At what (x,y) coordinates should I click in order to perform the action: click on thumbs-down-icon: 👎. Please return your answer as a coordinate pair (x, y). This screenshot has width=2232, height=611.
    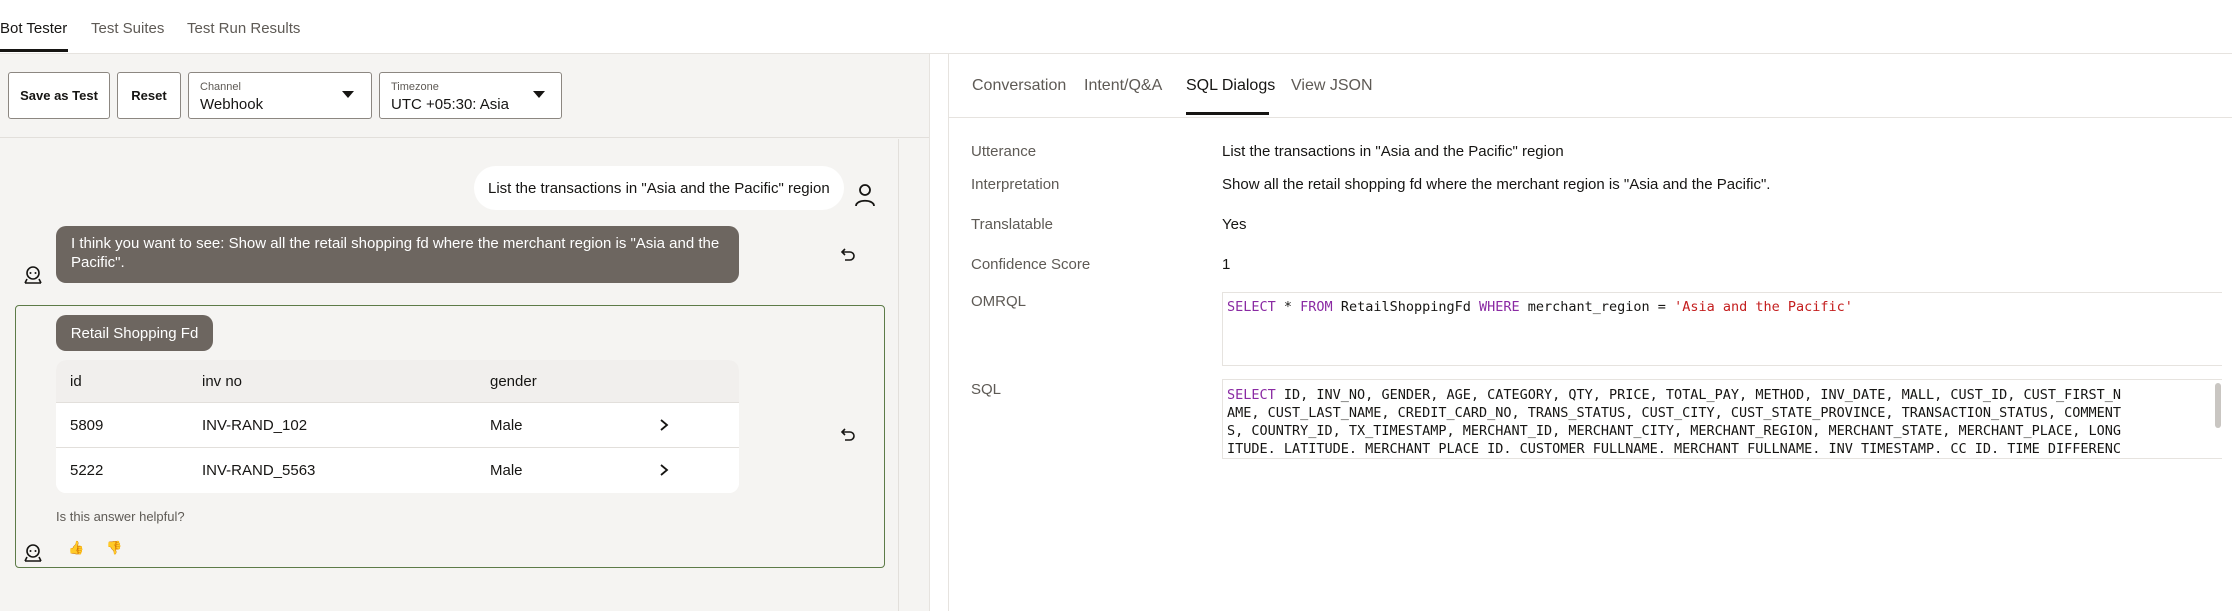
    Looking at the image, I should click on (114, 548).